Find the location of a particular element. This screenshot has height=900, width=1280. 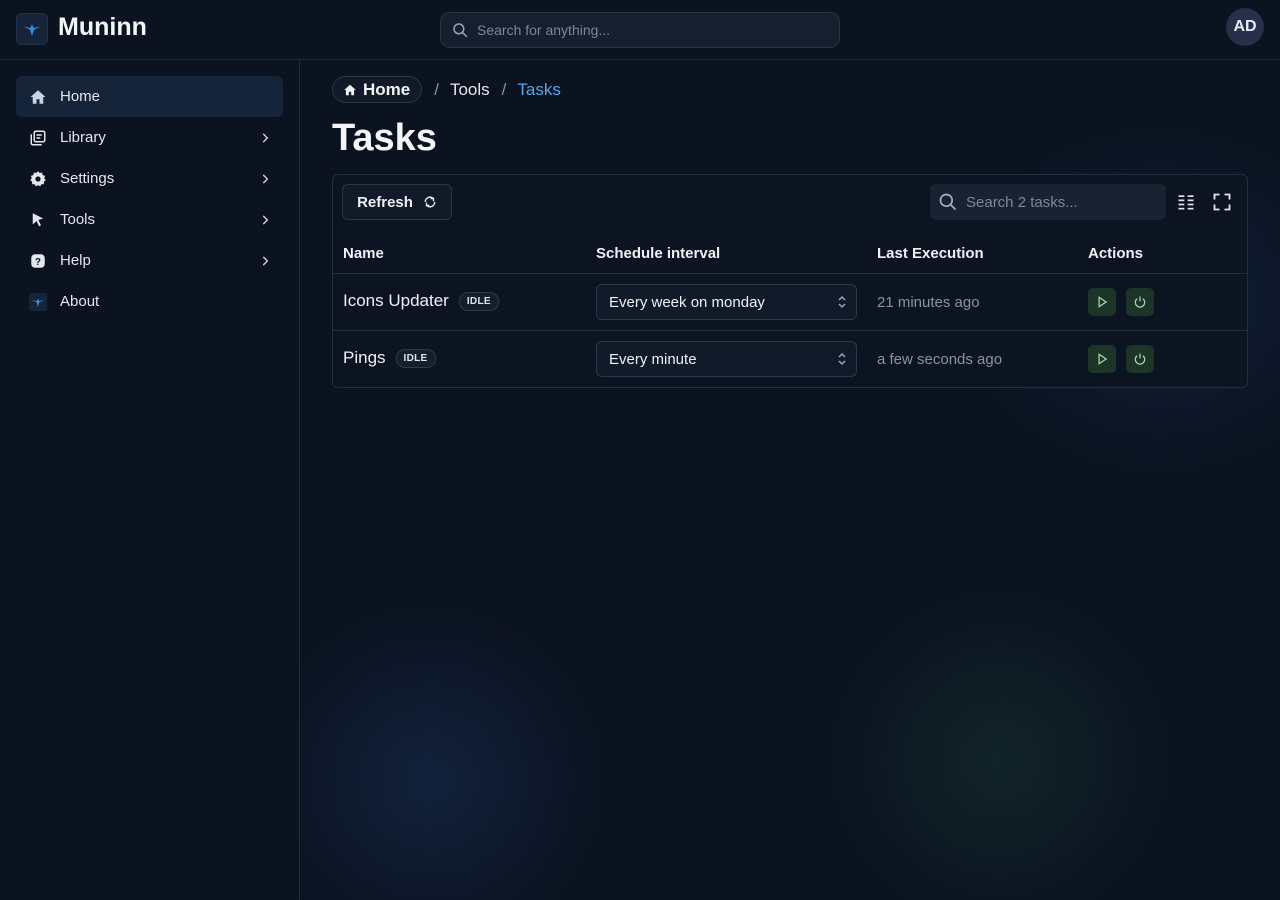

column-header-schedule: Schedule interval is located at coordinates (658, 253).